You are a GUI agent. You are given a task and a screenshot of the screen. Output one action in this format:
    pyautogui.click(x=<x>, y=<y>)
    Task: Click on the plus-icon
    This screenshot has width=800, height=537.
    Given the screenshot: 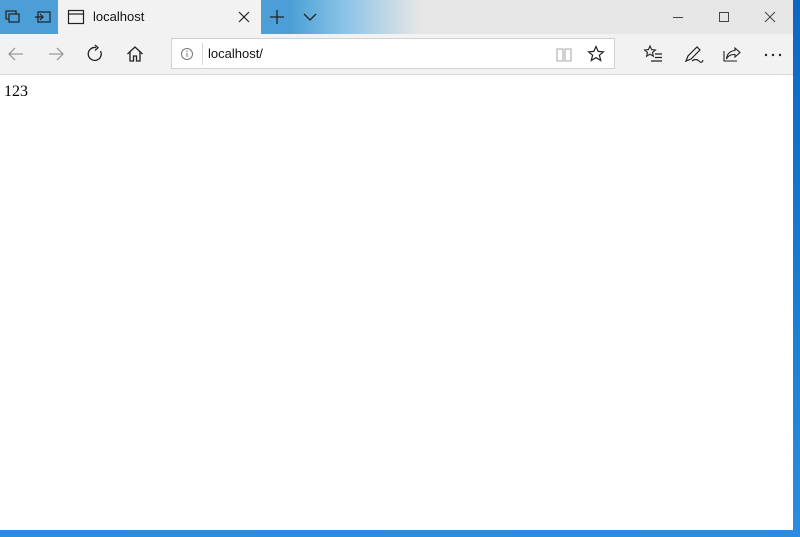 What is the action you would take?
    pyautogui.click(x=277, y=17)
    